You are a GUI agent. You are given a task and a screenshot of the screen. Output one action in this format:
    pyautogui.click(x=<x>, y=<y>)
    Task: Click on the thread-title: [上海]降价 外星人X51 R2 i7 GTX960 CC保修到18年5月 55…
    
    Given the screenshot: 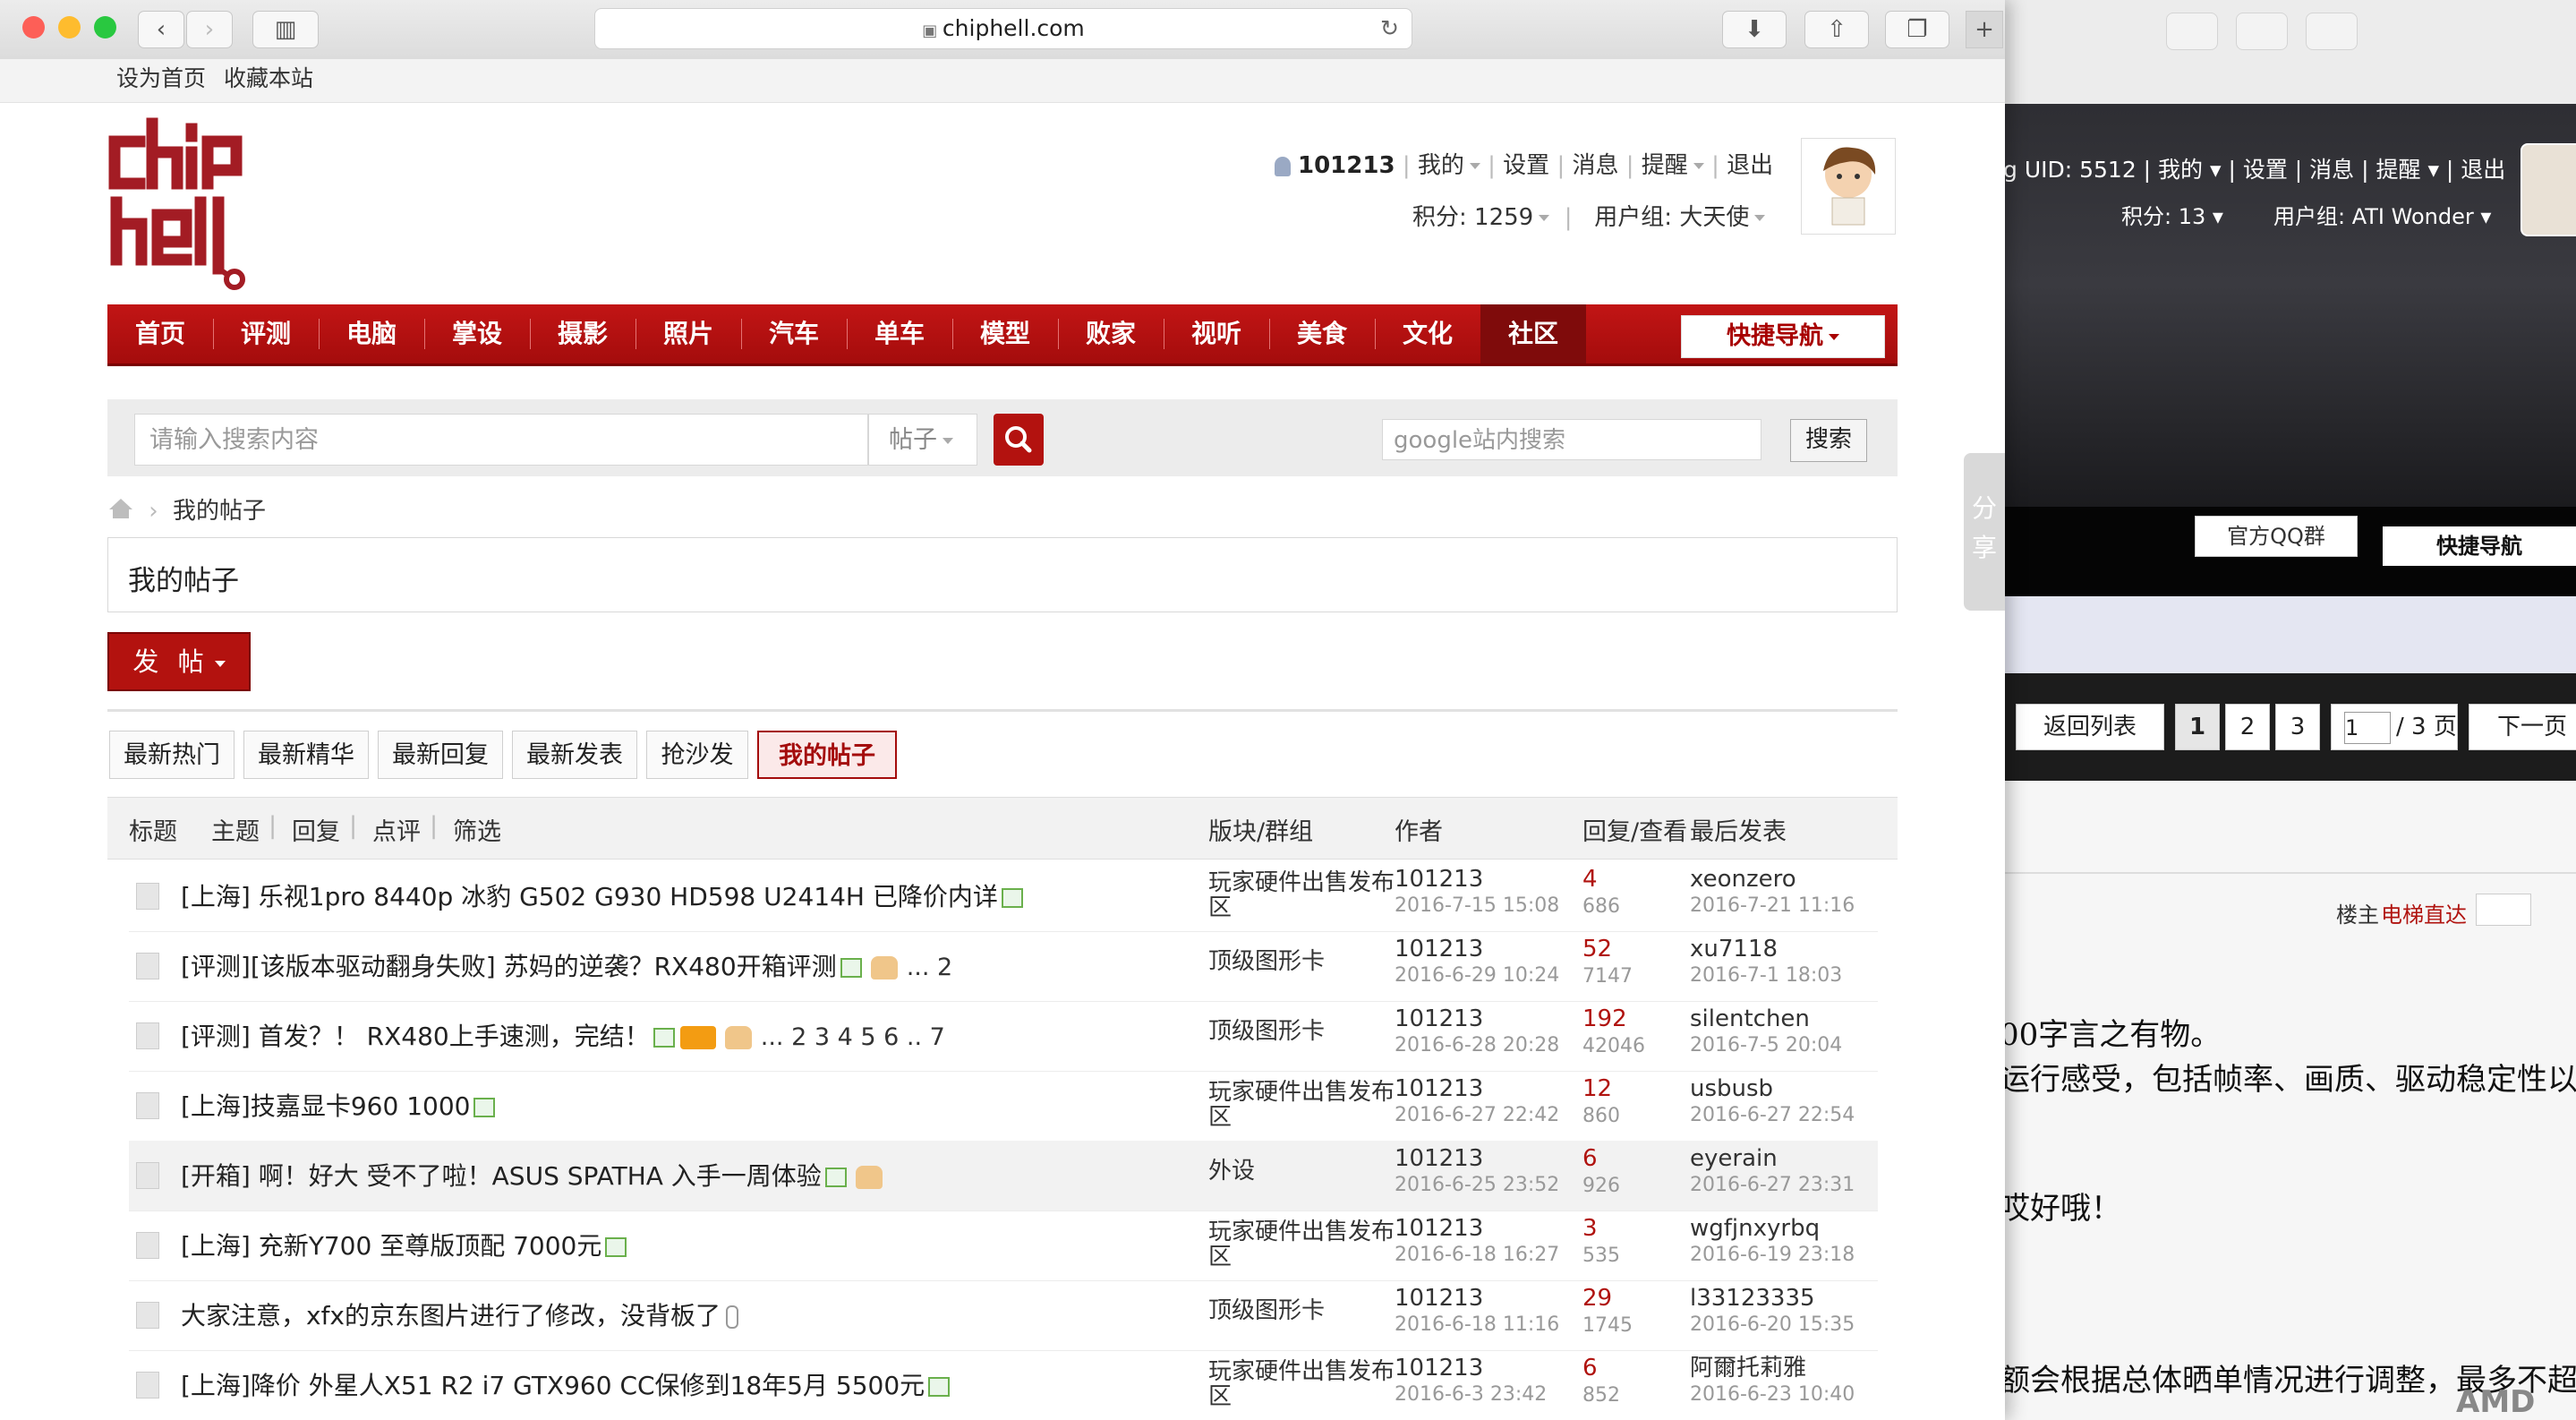 What is the action you would take?
    pyautogui.click(x=566, y=1384)
    